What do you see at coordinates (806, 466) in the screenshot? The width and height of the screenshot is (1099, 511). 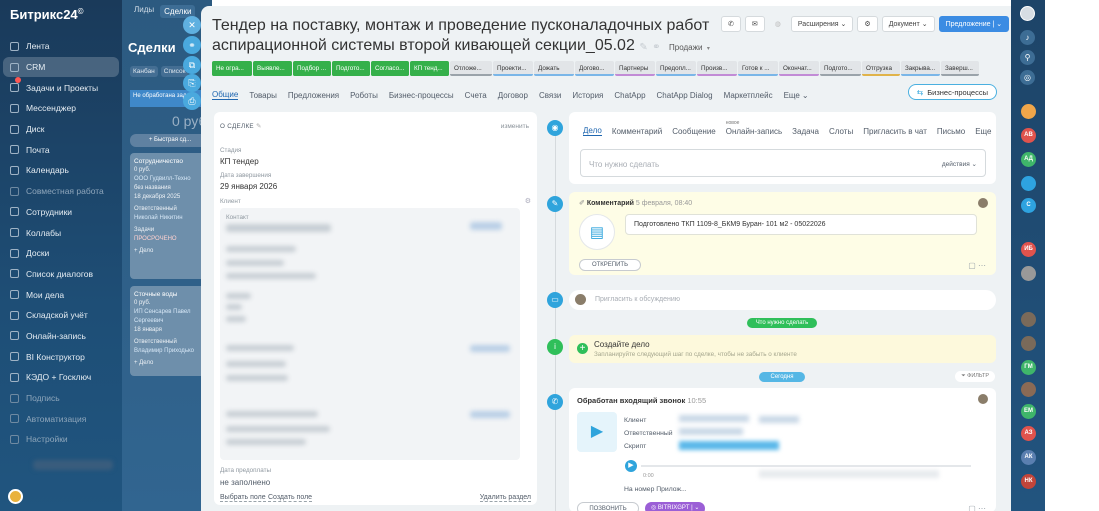 I see `audio-progress` at bounding box center [806, 466].